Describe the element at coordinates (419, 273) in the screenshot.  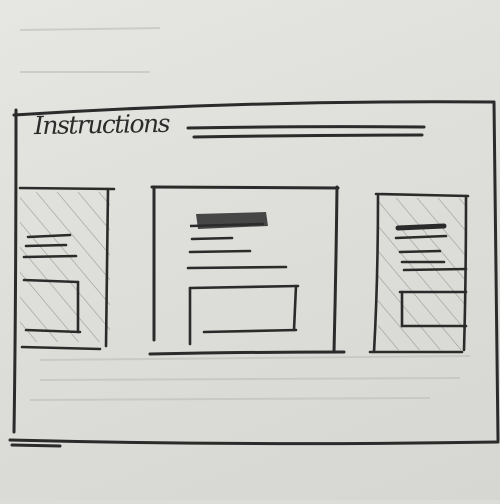
I see `carousel-card-right` at that location.